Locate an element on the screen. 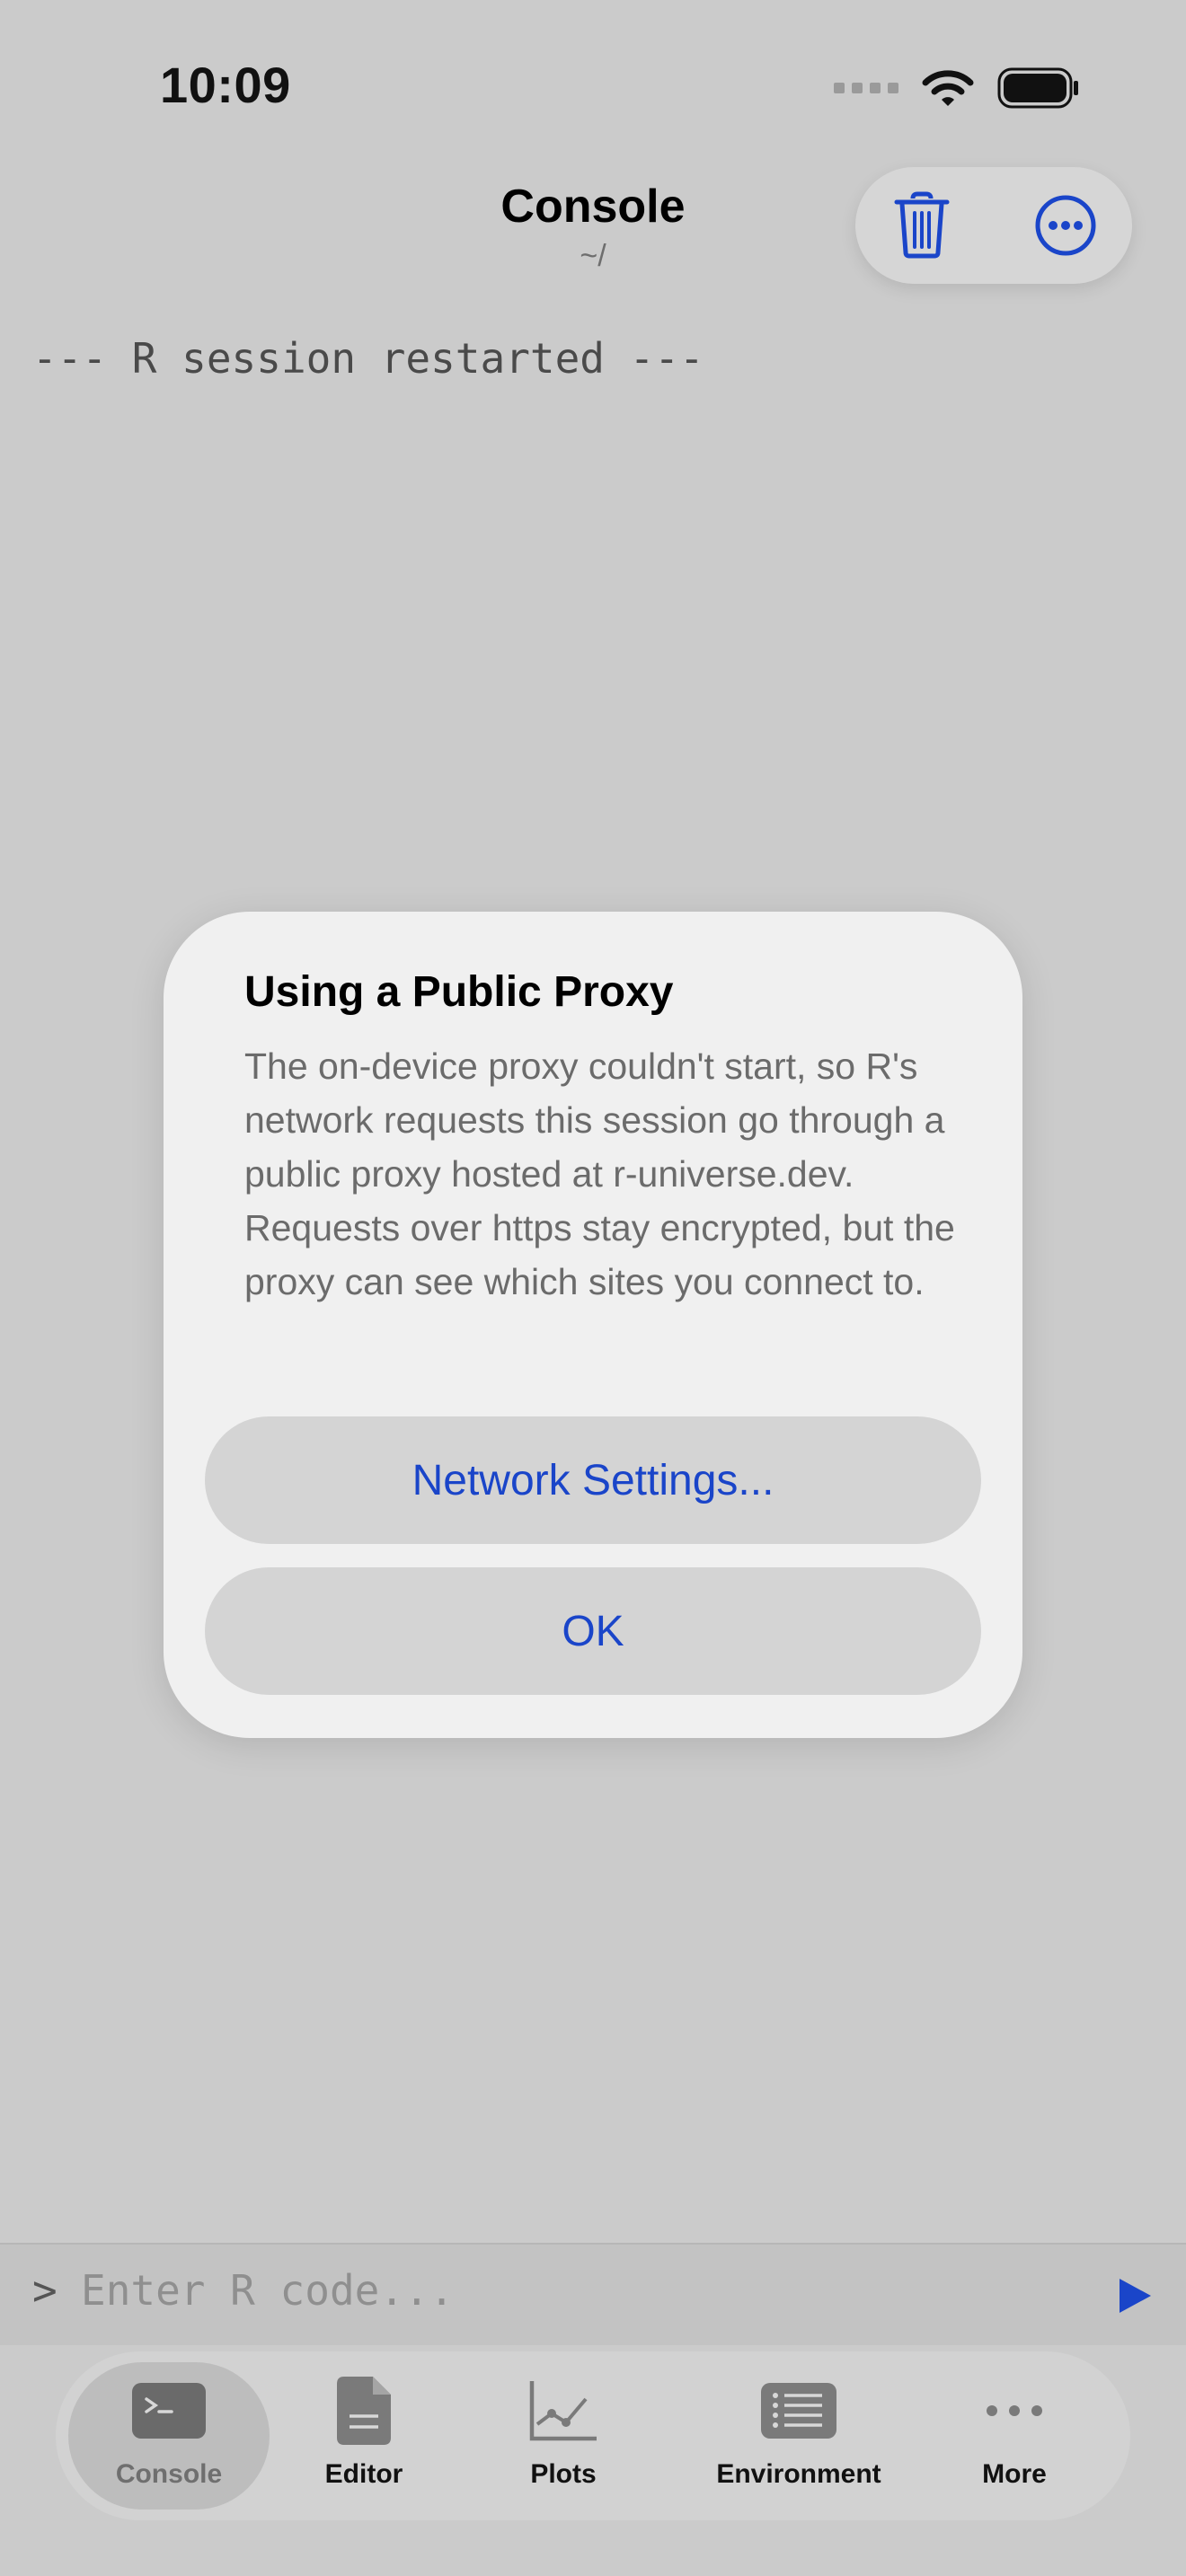 The width and height of the screenshot is (1186, 2576). tab-label: More is located at coordinates (1014, 2474).